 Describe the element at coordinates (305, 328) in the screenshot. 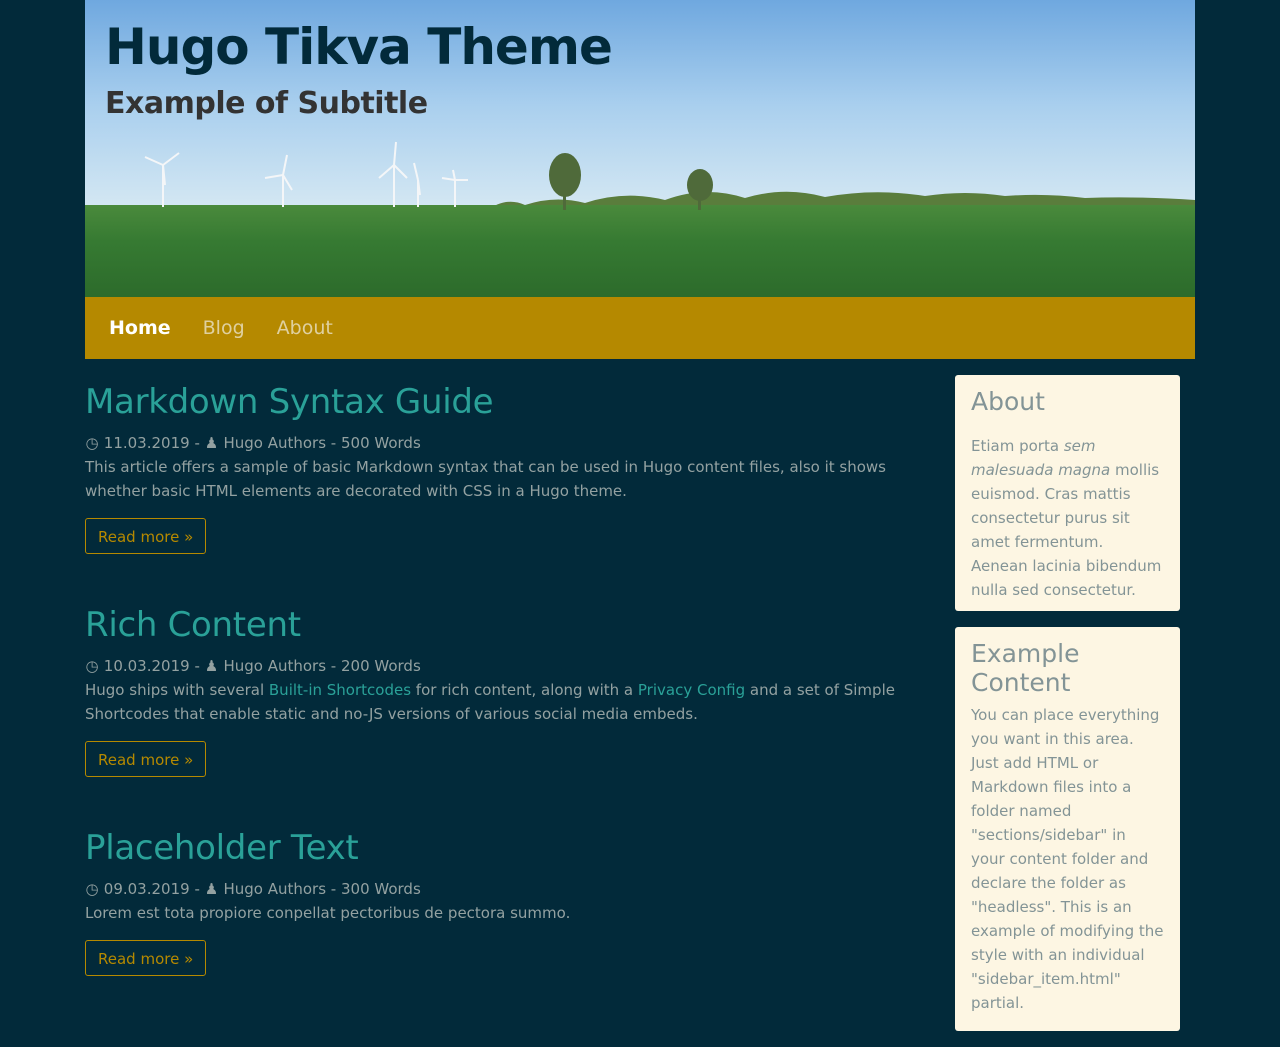

I see `nav-item-about: About` at that location.